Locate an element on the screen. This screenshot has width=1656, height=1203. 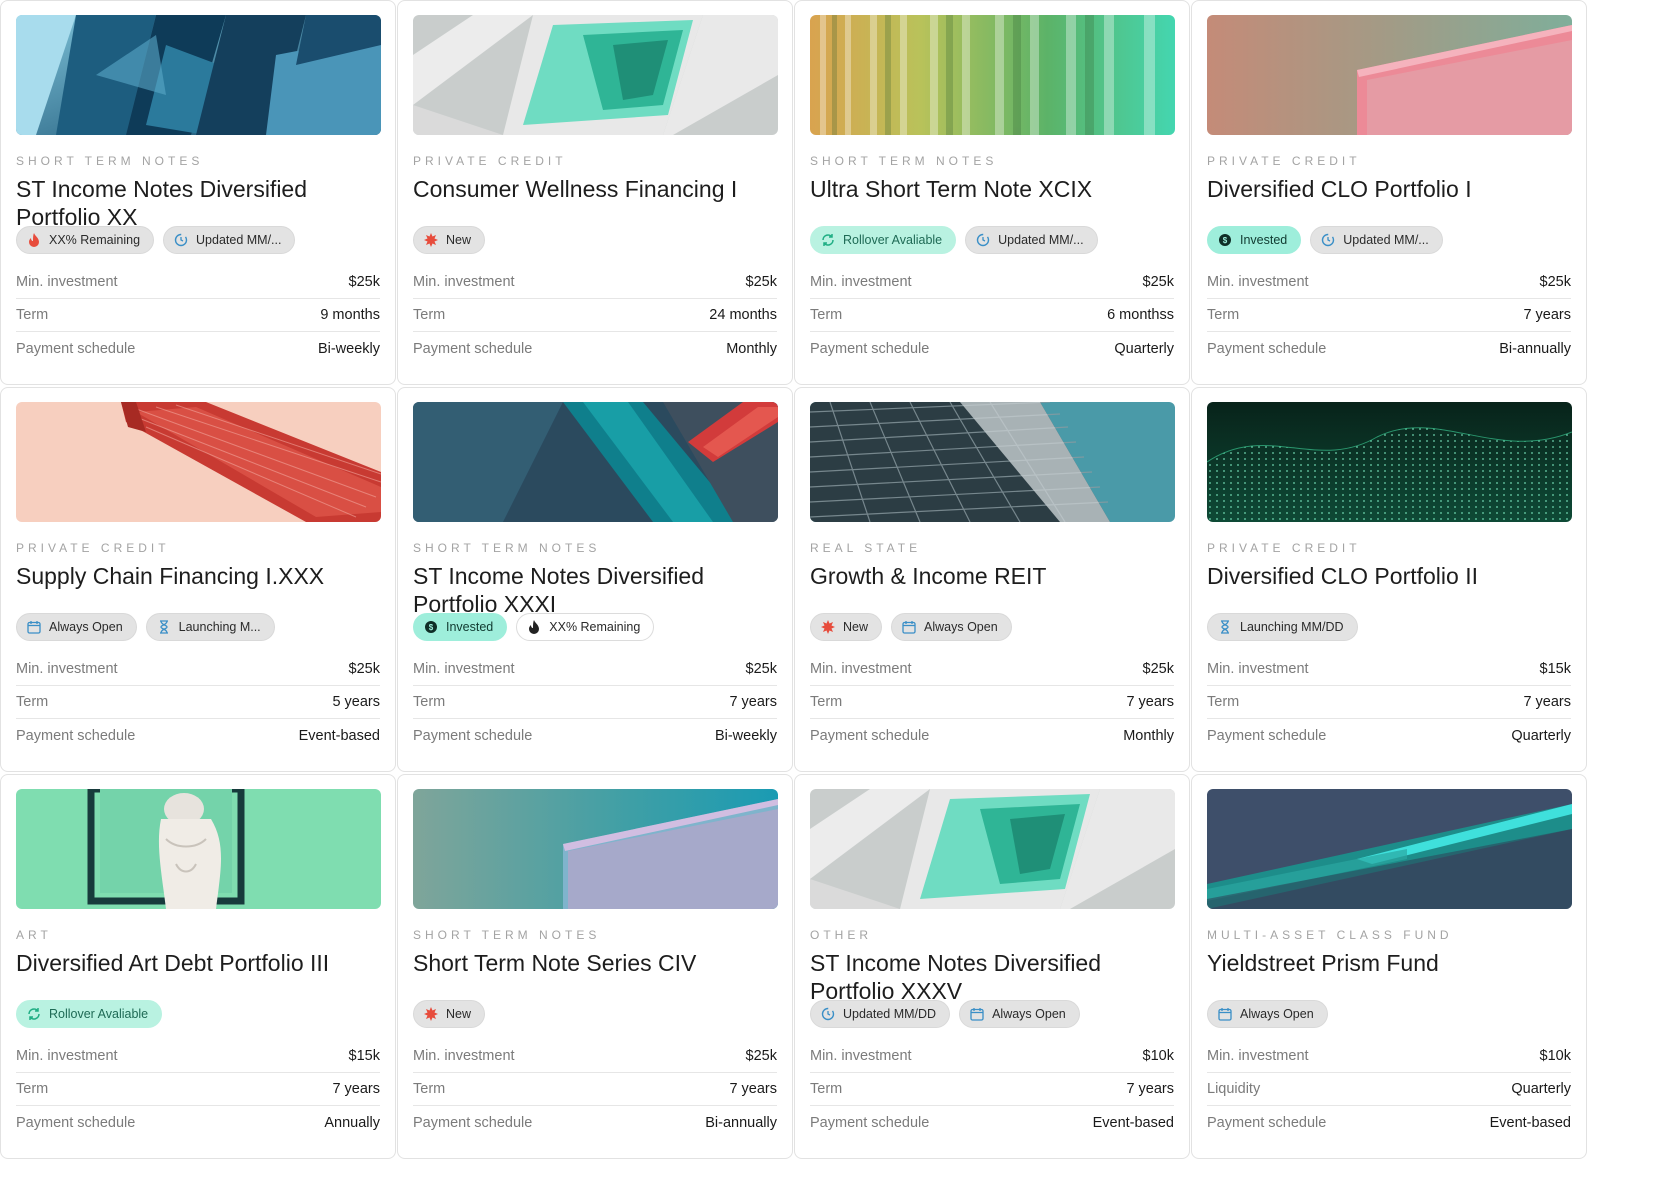
term-row: Term 5 years is located at coordinates (198, 702).